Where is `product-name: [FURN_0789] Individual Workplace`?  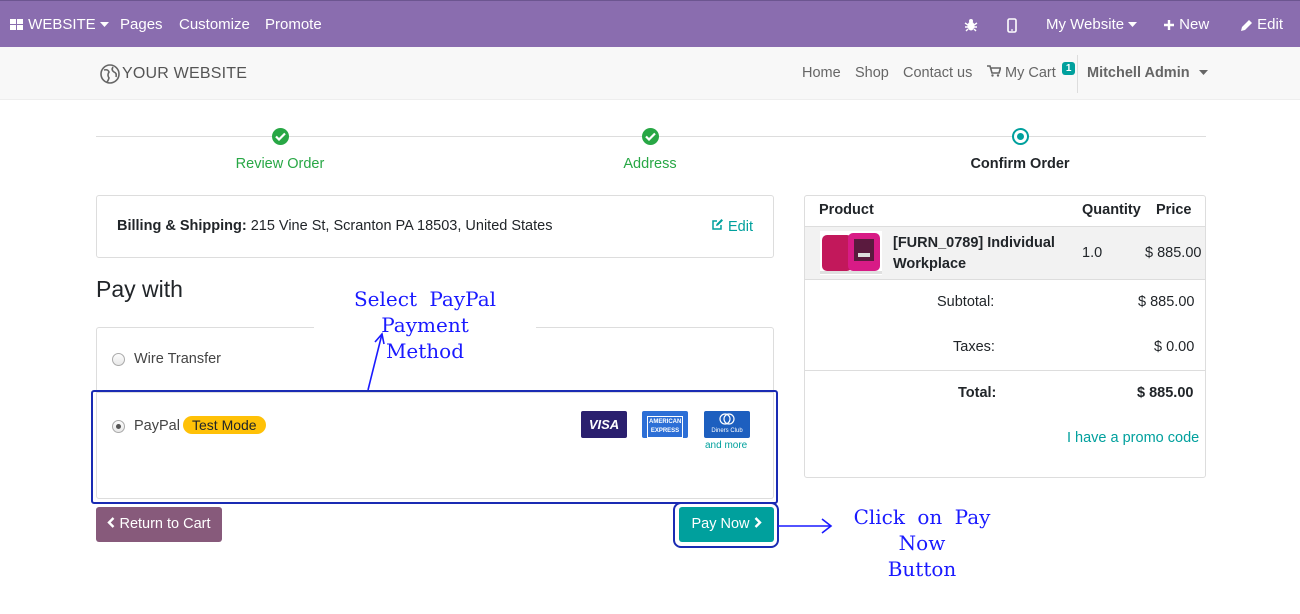 product-name: [FURN_0789] Individual Workplace is located at coordinates (983, 254).